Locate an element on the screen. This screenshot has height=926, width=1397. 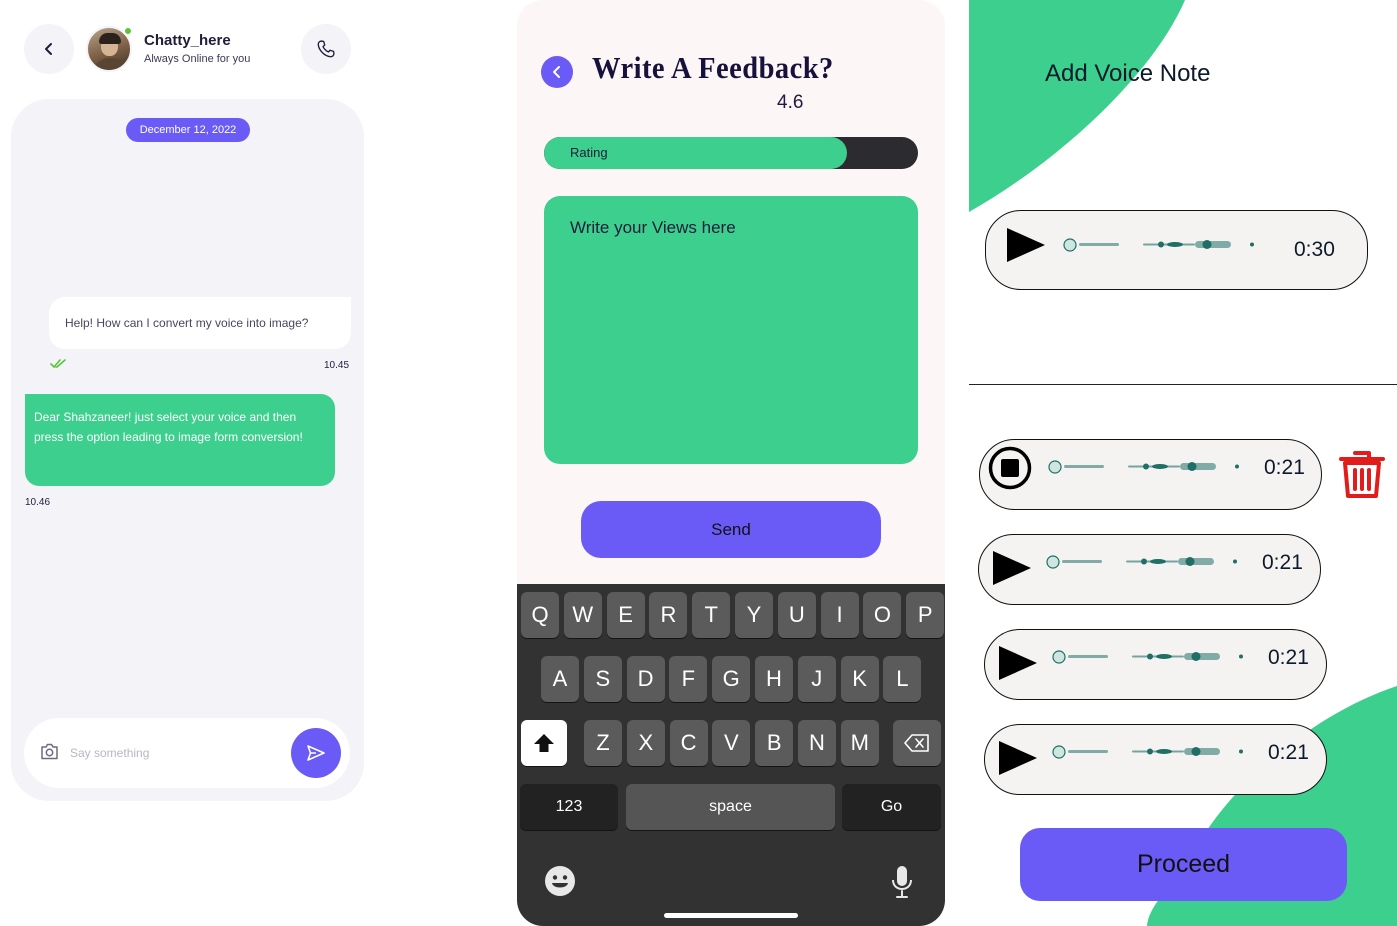
call-button is located at coordinates (326, 49).